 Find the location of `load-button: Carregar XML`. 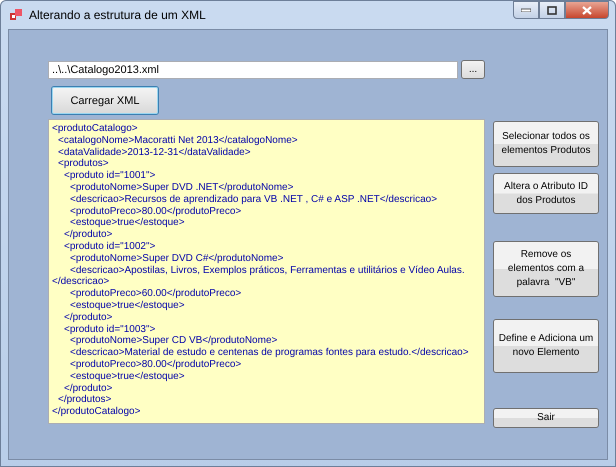

load-button: Carregar XML is located at coordinates (105, 100).